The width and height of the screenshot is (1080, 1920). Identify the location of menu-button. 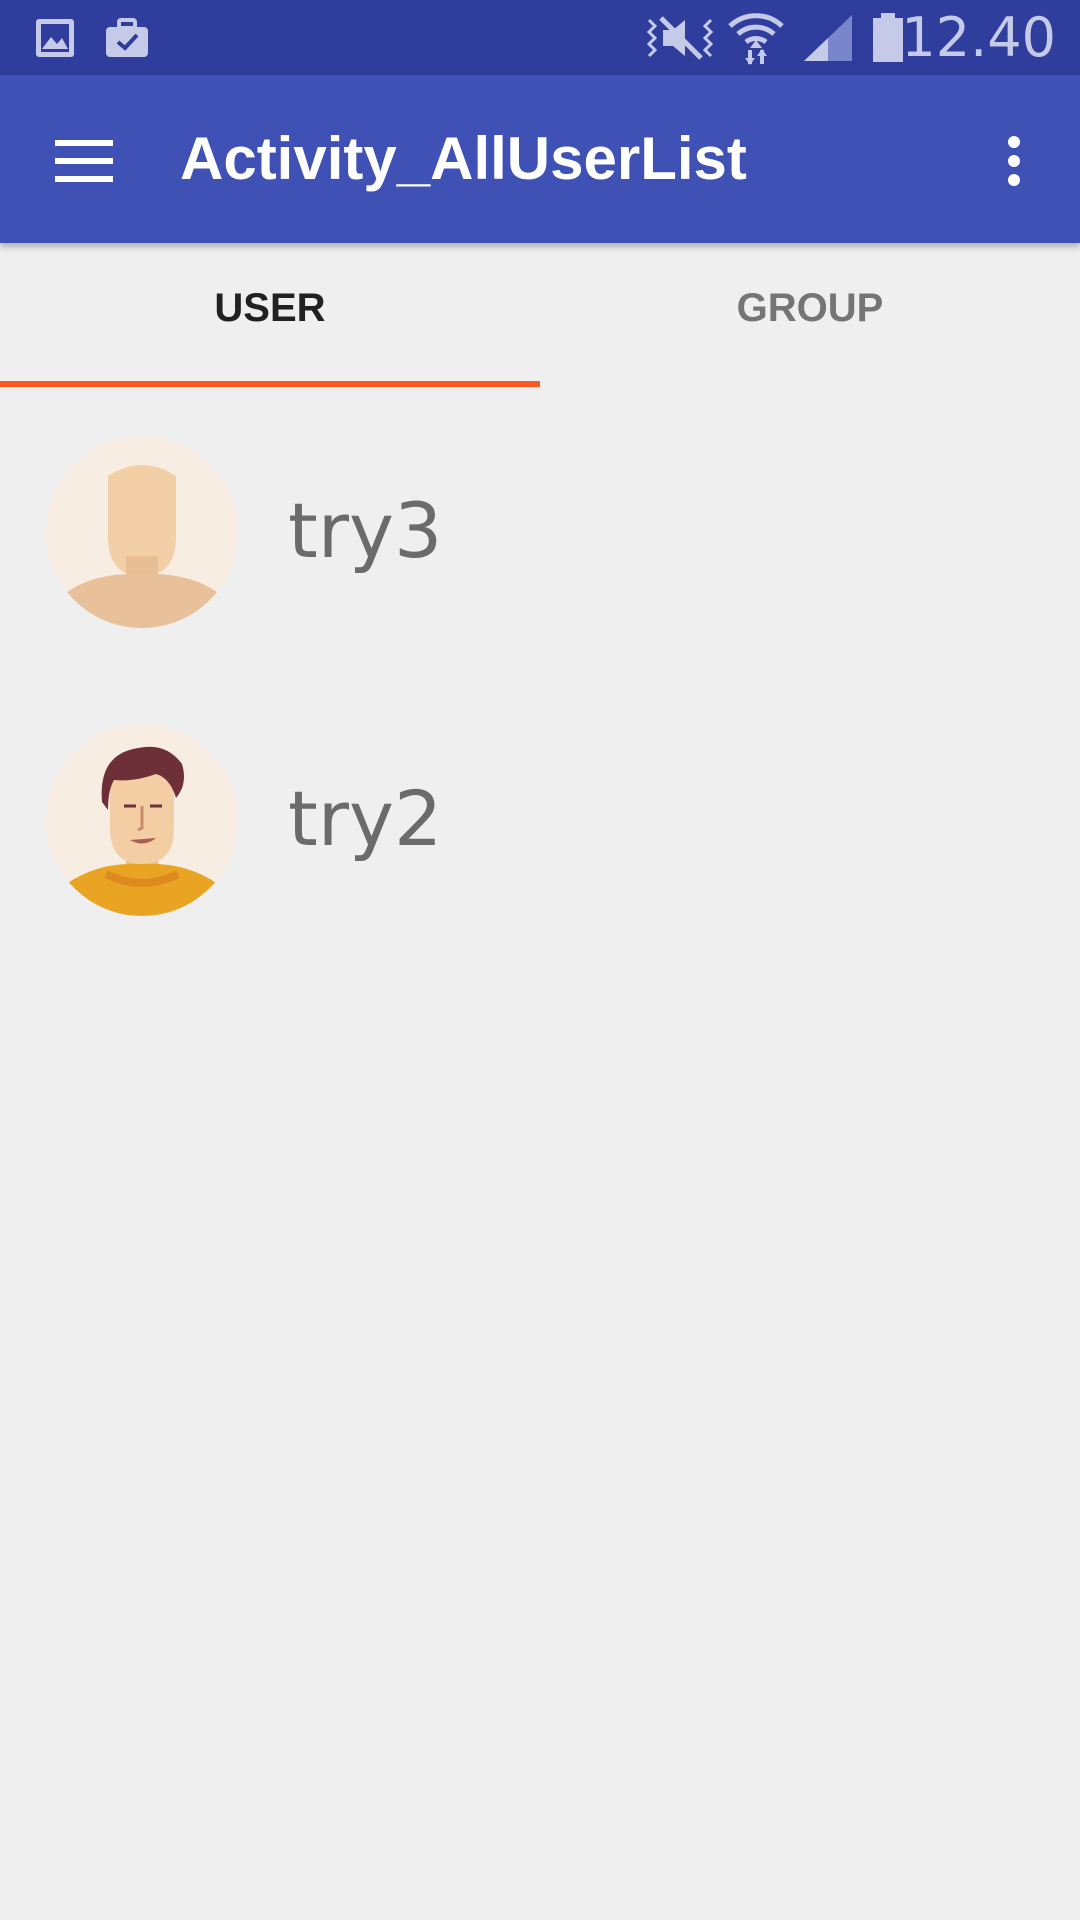
(84, 161).